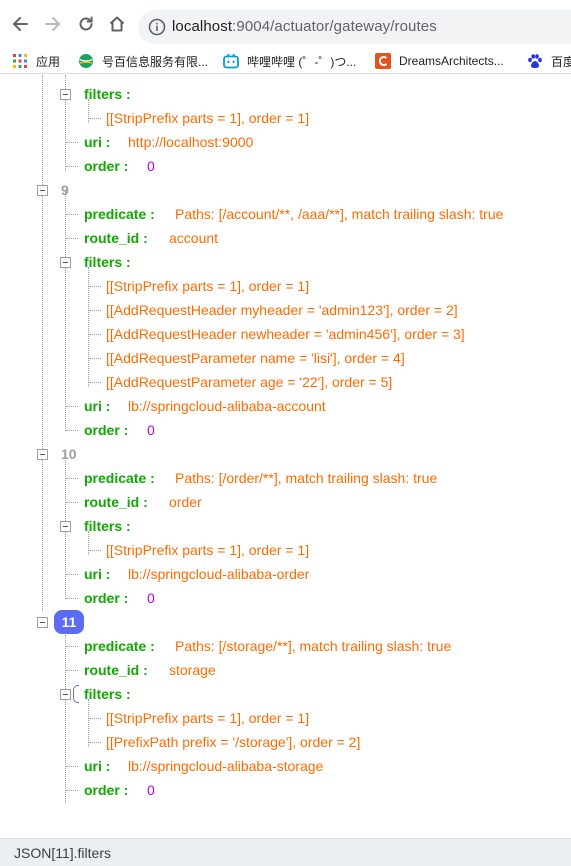  Describe the element at coordinates (383, 61) in the screenshot. I see `c-logo-icon` at that location.